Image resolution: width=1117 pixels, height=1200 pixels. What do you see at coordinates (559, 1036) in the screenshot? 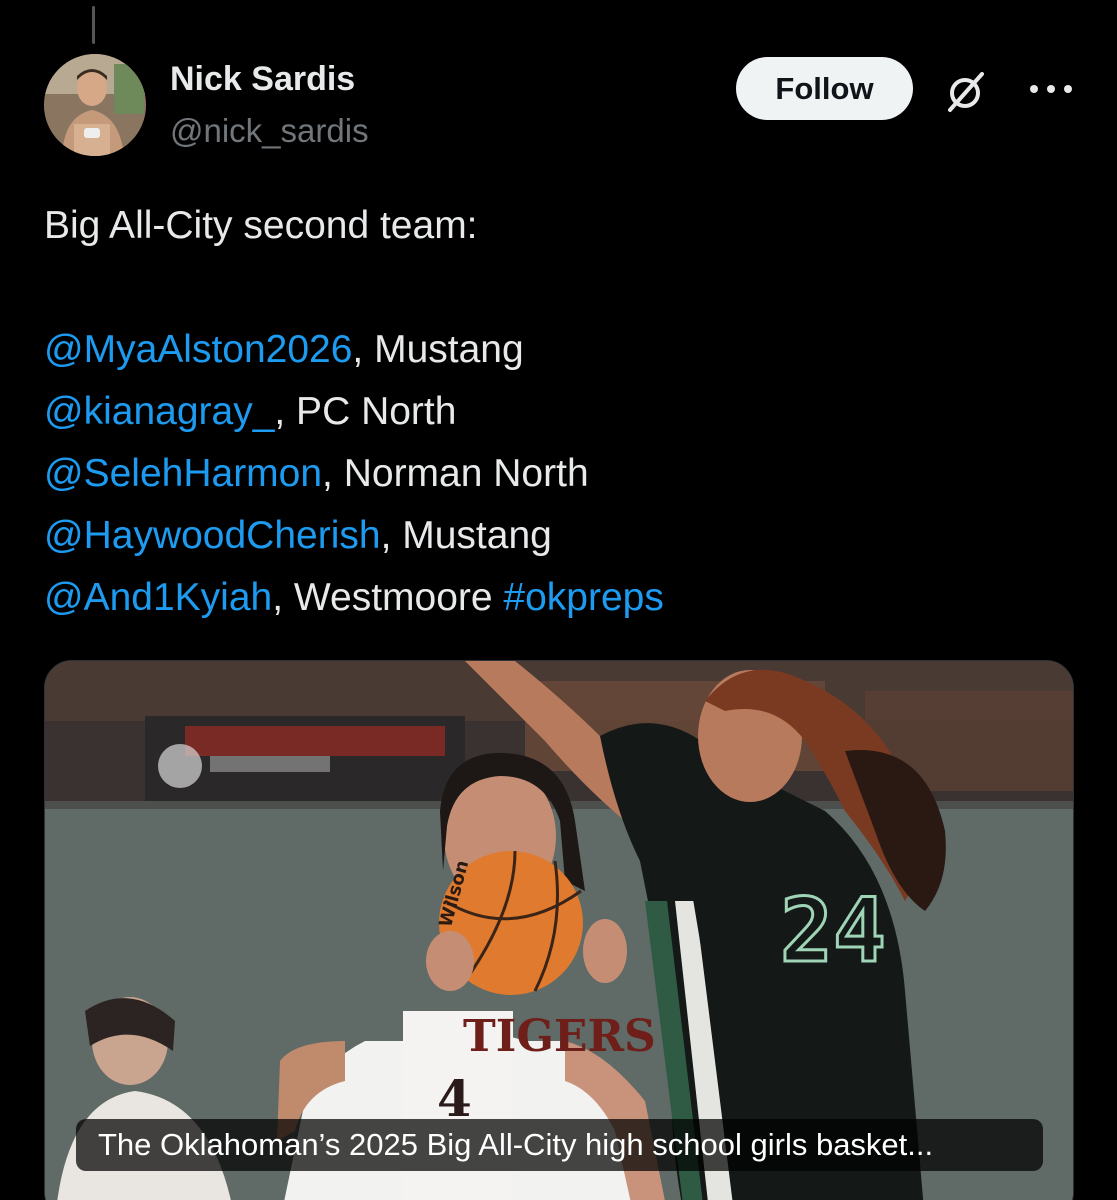
I see `left-jersey-text: TIGERS` at bounding box center [559, 1036].